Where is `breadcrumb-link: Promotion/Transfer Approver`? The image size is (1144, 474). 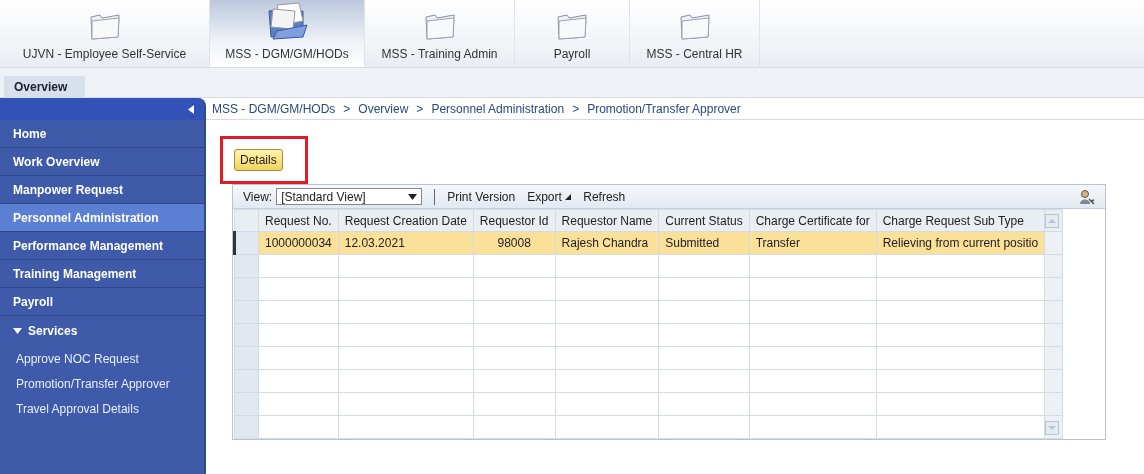
breadcrumb-link: Promotion/Transfer Approver is located at coordinates (664, 108).